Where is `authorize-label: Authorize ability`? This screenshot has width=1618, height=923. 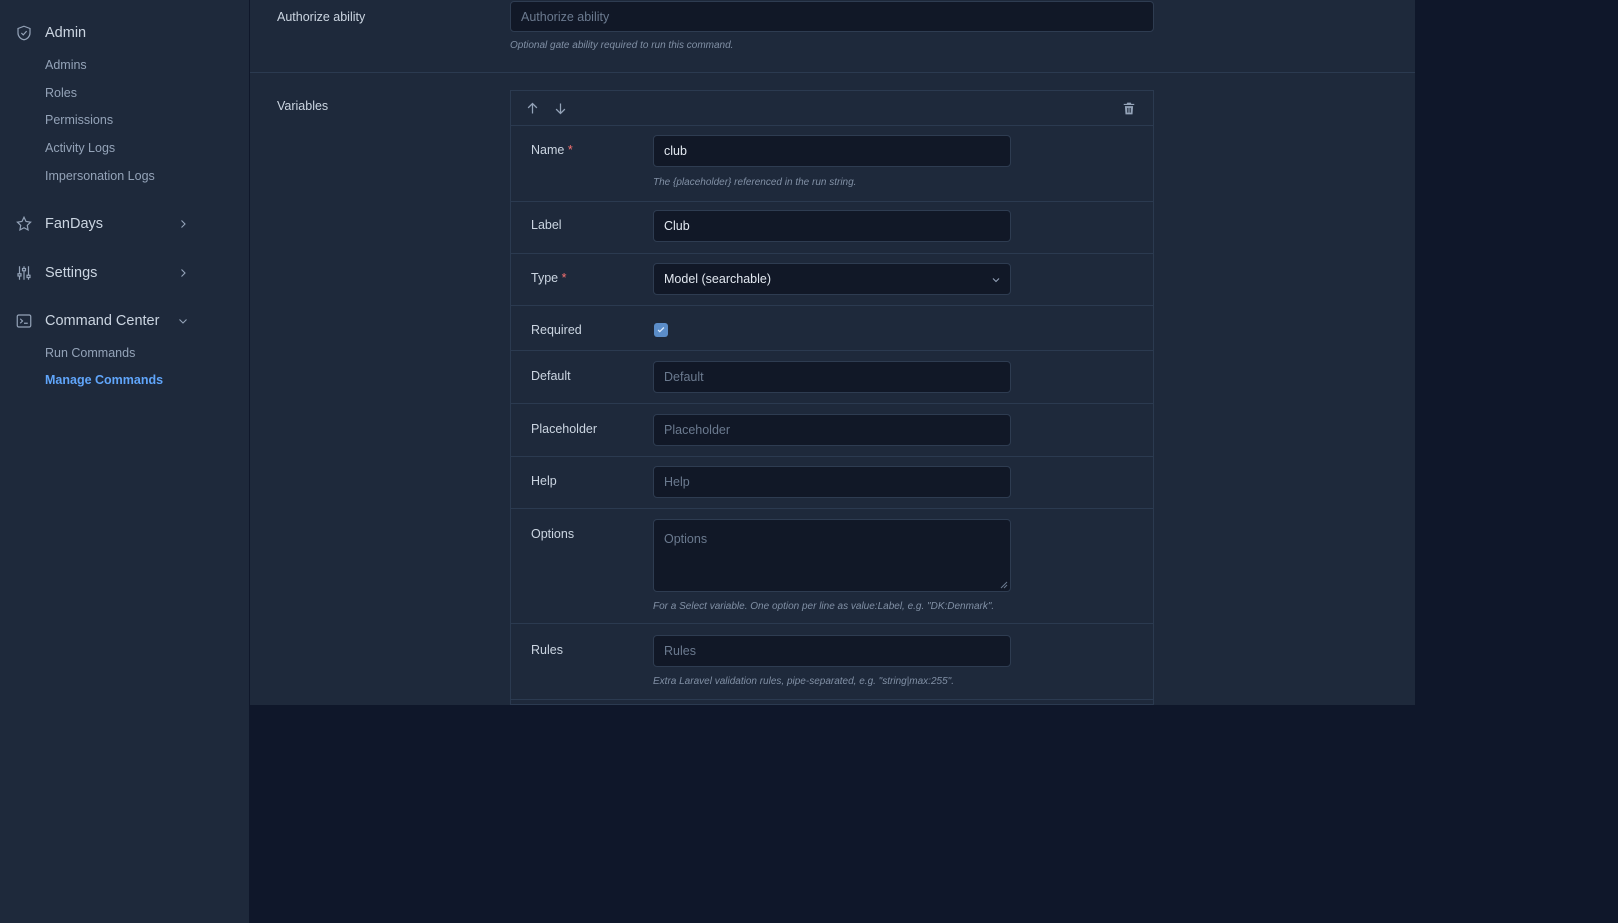 authorize-label: Authorize ability is located at coordinates (321, 17).